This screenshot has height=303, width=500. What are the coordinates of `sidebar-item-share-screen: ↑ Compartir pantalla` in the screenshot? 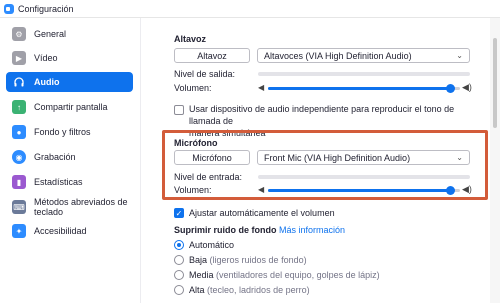 It's located at (69, 107).